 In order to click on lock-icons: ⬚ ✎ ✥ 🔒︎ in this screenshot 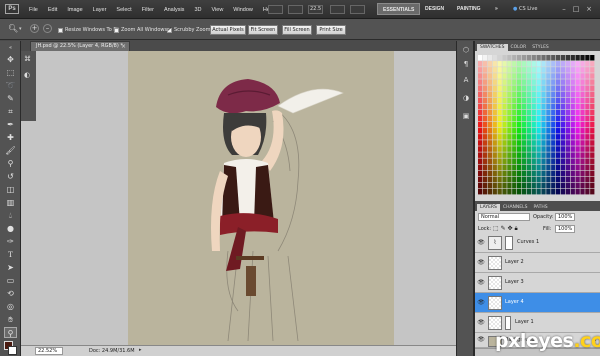, I will do `click(505, 229)`.